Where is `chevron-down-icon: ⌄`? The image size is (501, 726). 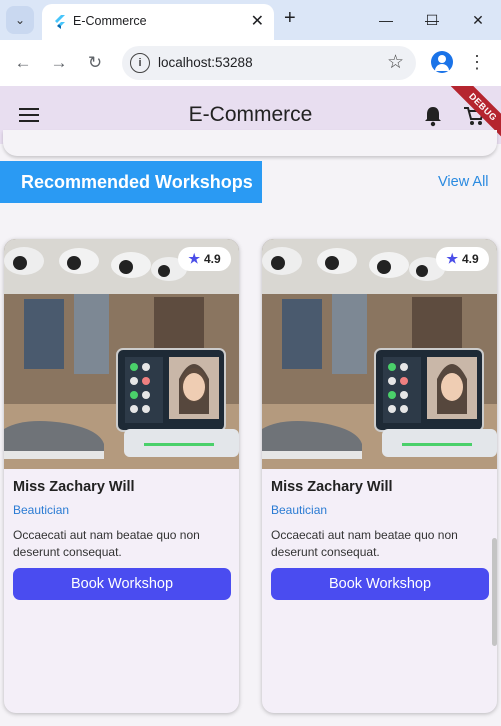
chevron-down-icon: ⌄ is located at coordinates (20, 20).